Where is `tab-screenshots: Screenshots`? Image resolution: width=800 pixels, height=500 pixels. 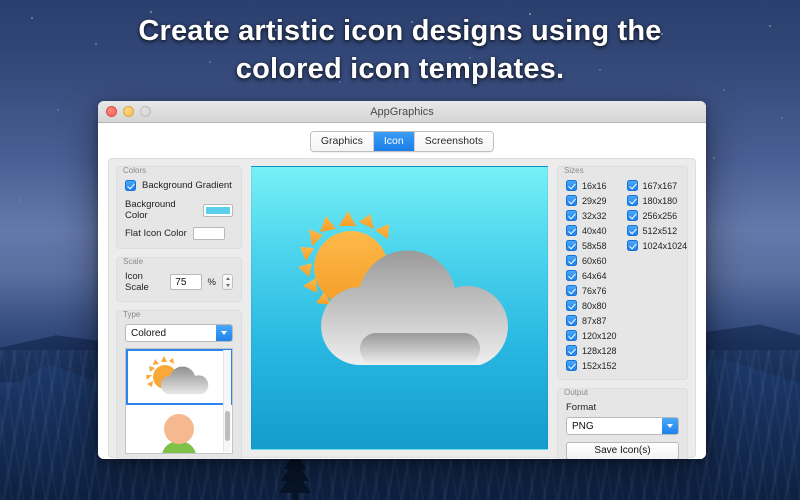 tab-screenshots: Screenshots is located at coordinates (454, 141).